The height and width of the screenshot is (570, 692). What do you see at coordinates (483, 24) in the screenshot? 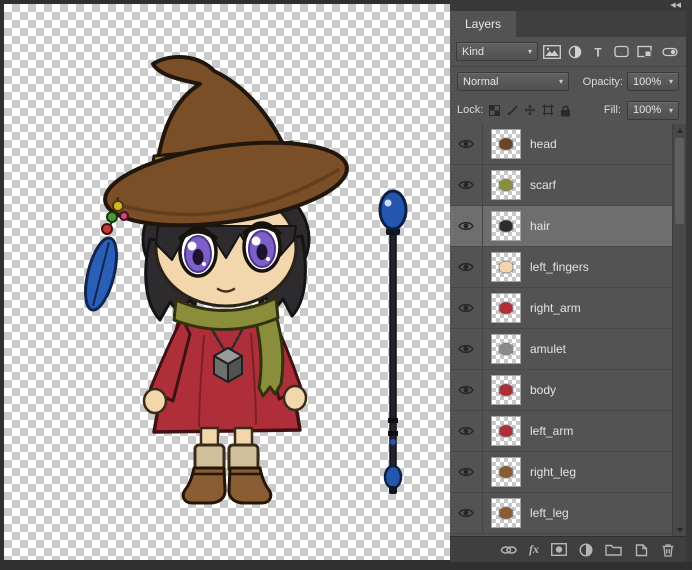
I see `tab-layers: Layers` at bounding box center [483, 24].